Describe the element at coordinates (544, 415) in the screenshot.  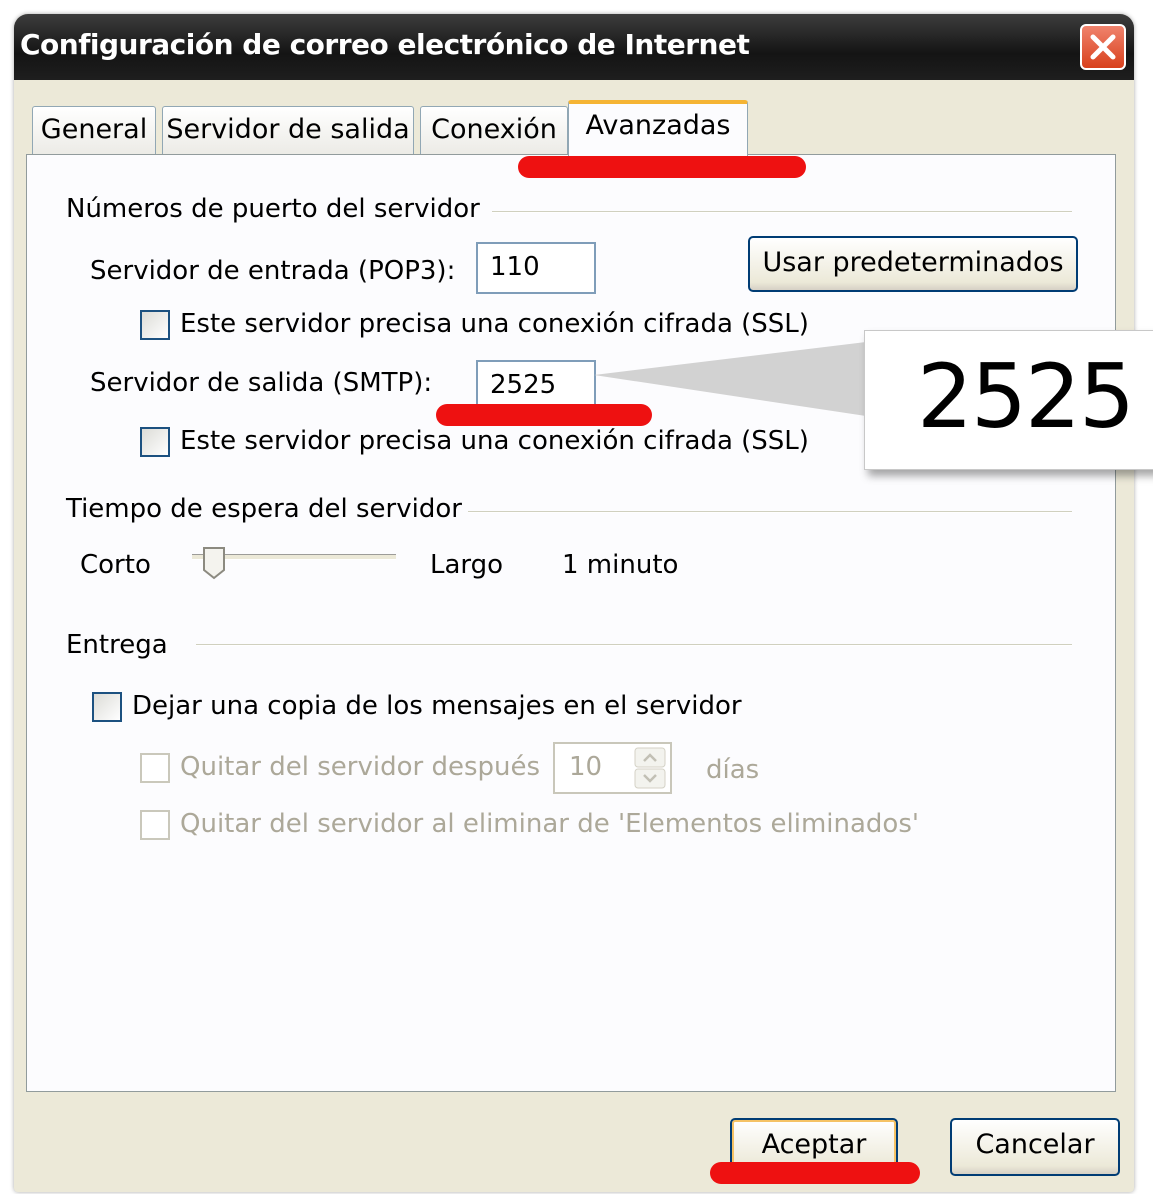
I see `highlight-underline-smtp` at that location.